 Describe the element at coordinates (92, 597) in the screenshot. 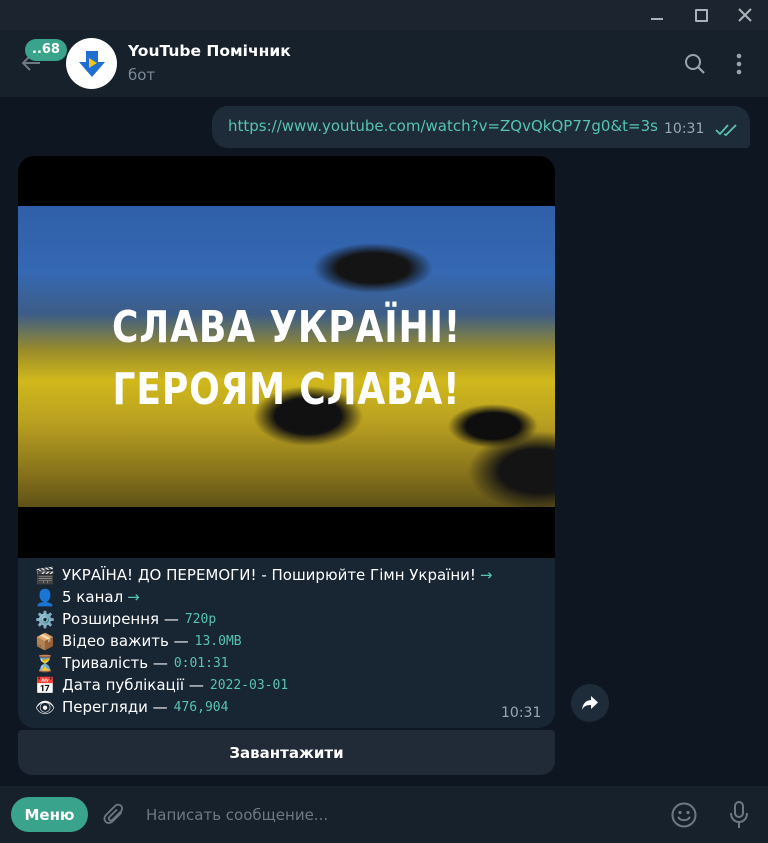

I see `channel-name: 5 канал` at that location.